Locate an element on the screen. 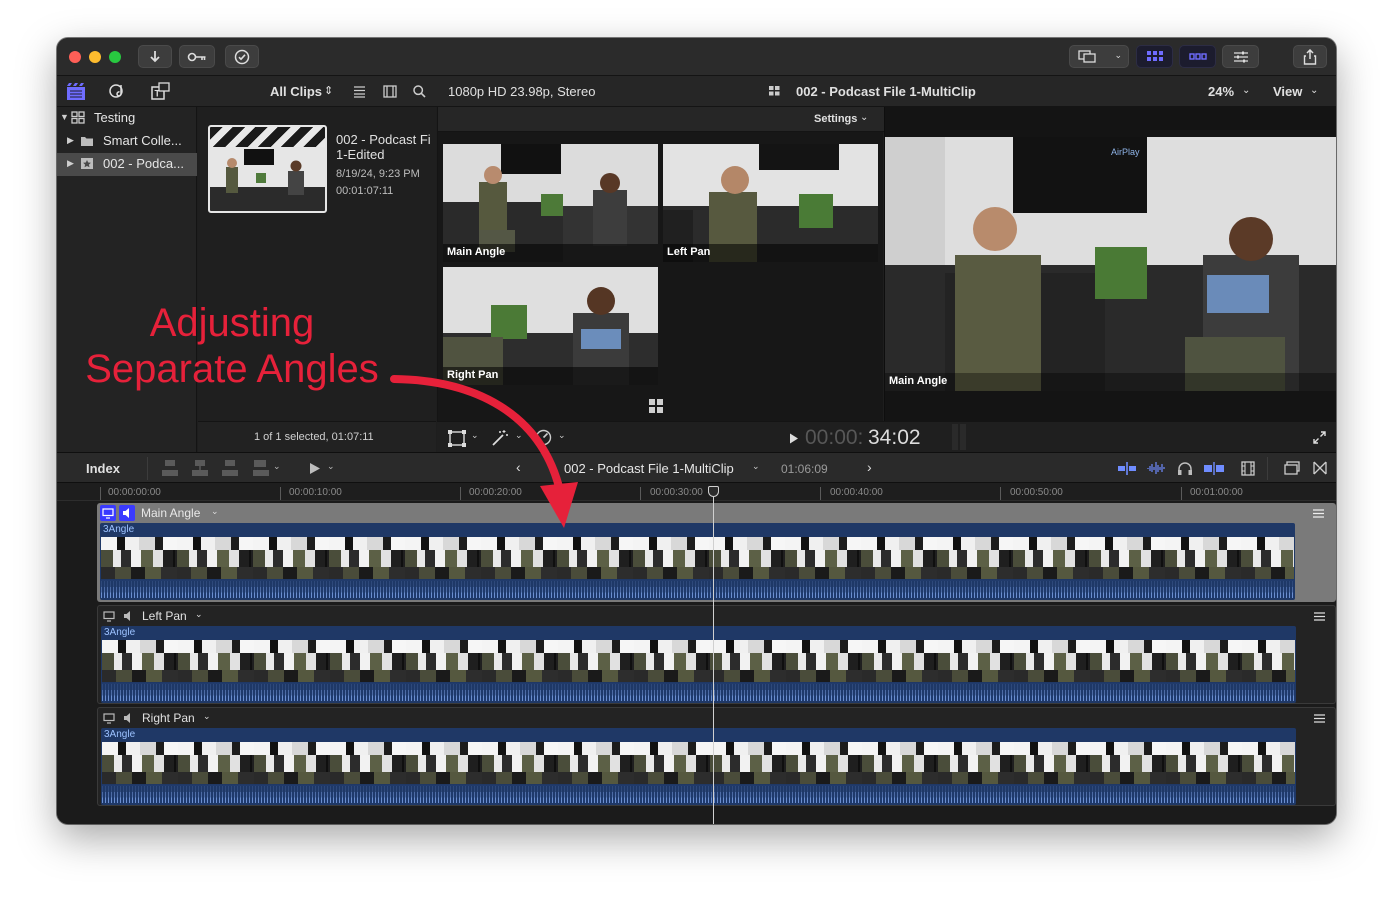 This screenshot has height=899, width=1392. annotation-line2: Separate Angles is located at coordinates (232, 369).